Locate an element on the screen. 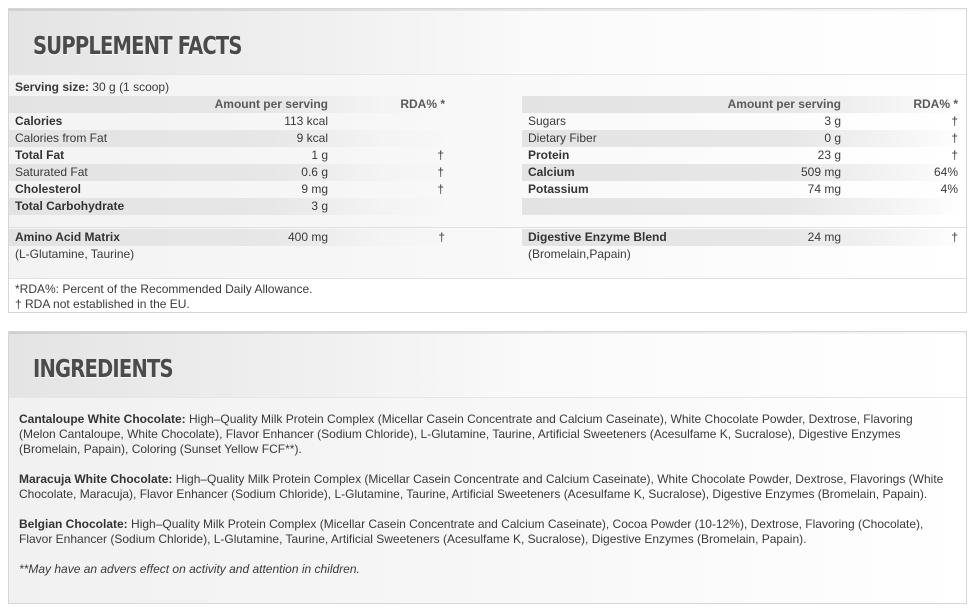 The image size is (976, 611). blend-name: Digestive Enzyme Blend is located at coordinates (597, 237).